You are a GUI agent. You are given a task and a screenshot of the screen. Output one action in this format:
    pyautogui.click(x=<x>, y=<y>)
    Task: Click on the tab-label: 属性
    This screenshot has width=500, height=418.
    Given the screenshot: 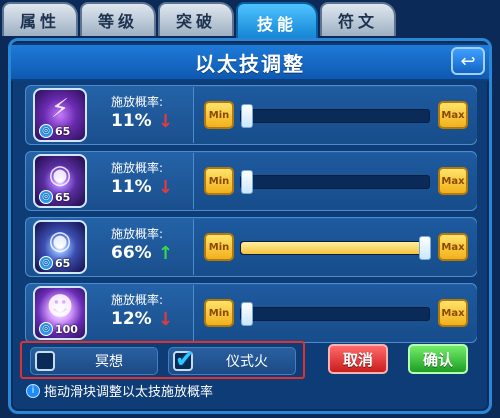 What is the action you would take?
    pyautogui.click(x=39, y=21)
    